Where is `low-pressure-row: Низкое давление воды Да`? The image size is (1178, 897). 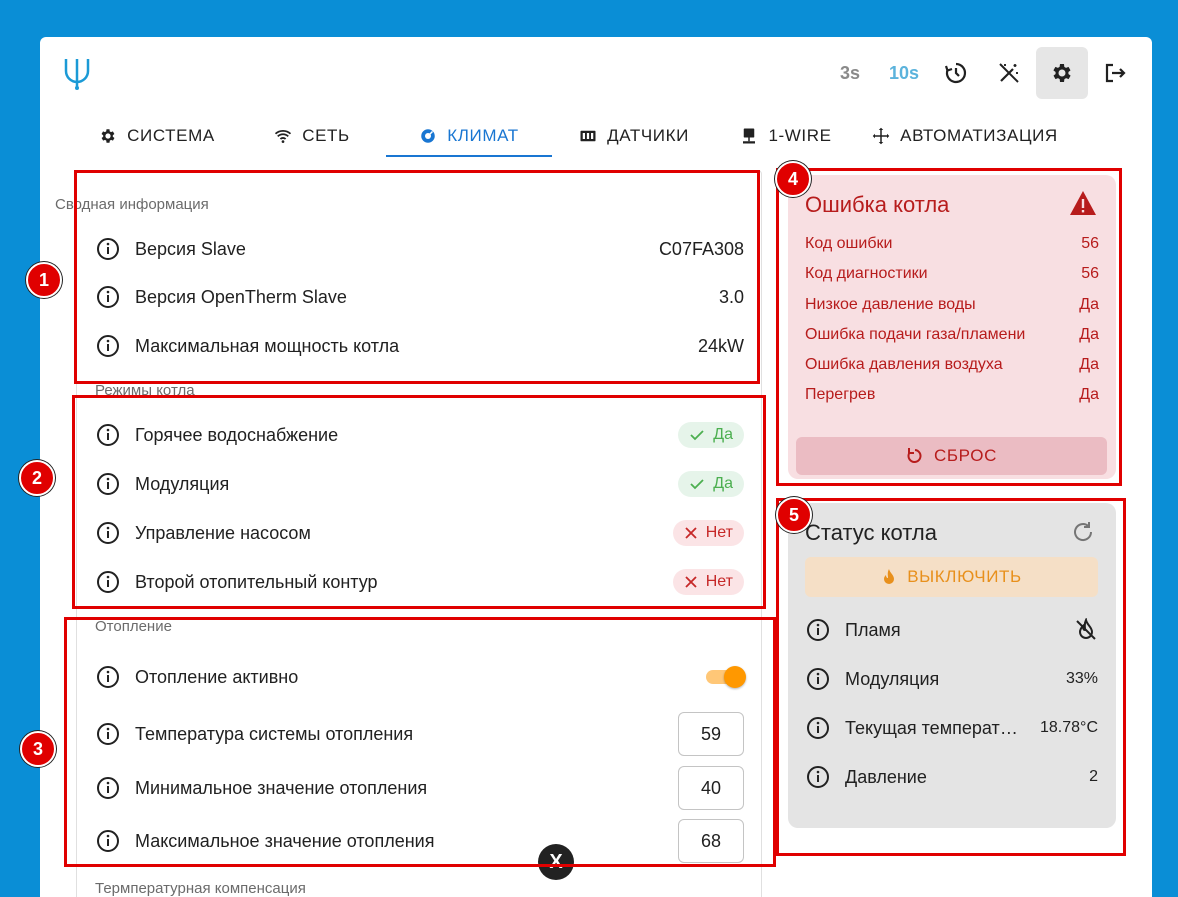 low-pressure-row: Низкое давление воды Да is located at coordinates (952, 305).